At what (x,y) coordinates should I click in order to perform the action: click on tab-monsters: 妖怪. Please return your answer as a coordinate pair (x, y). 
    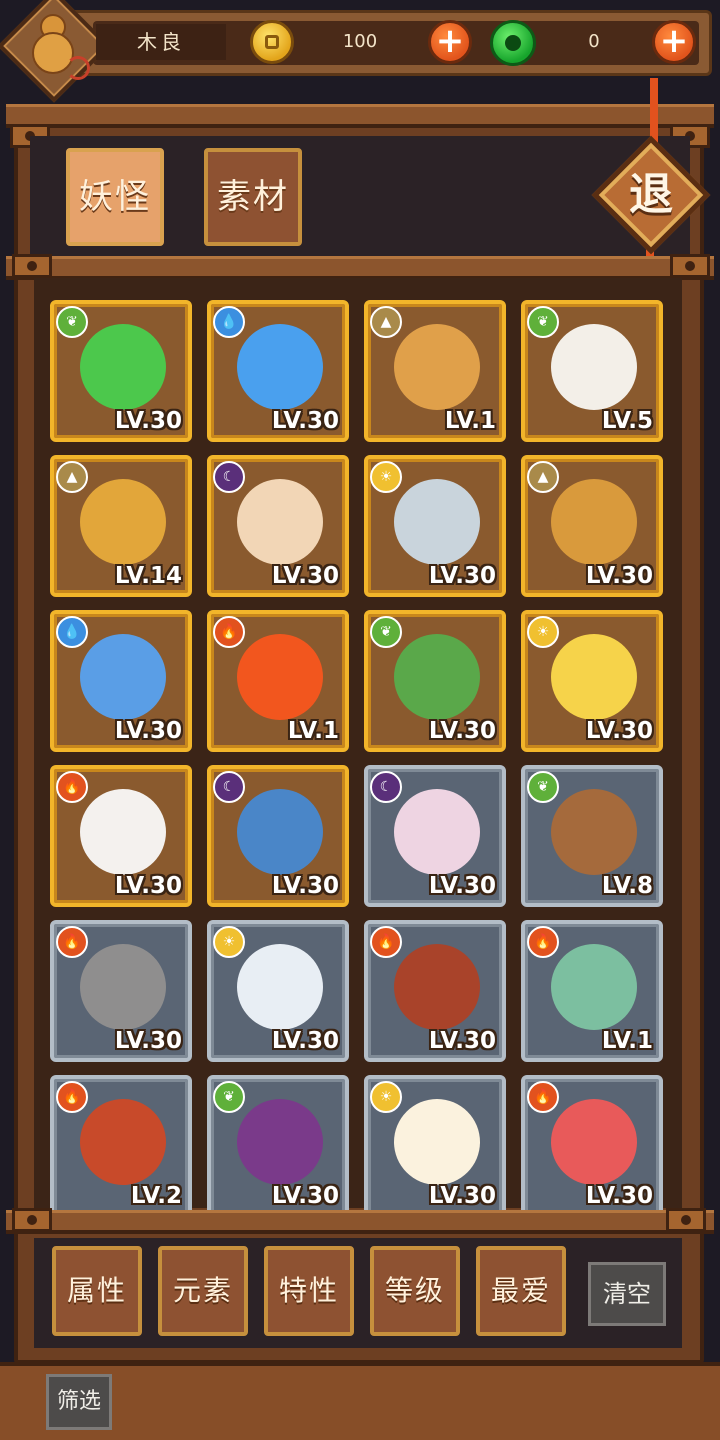
    Looking at the image, I should click on (115, 197).